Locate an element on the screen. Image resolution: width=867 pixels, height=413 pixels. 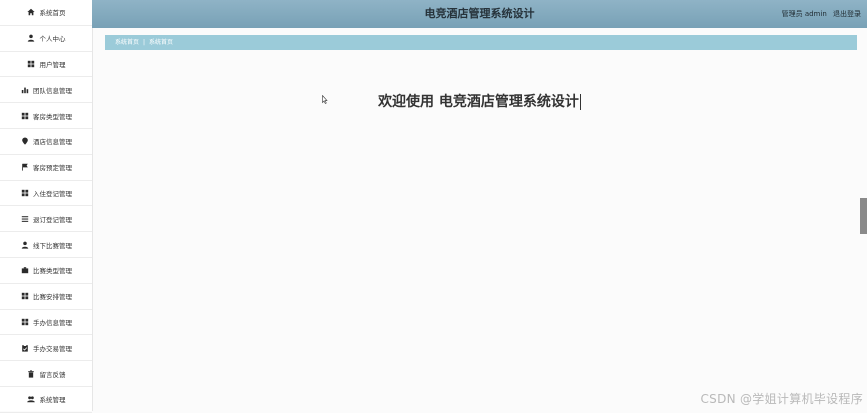
app-title: 电竞酒店管理系统设计 is located at coordinates (479, 13).